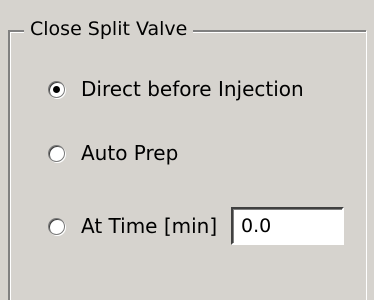 The height and width of the screenshot is (300, 374). What do you see at coordinates (109, 29) in the screenshot?
I see `groupbox-title: Close Split Valve` at bounding box center [109, 29].